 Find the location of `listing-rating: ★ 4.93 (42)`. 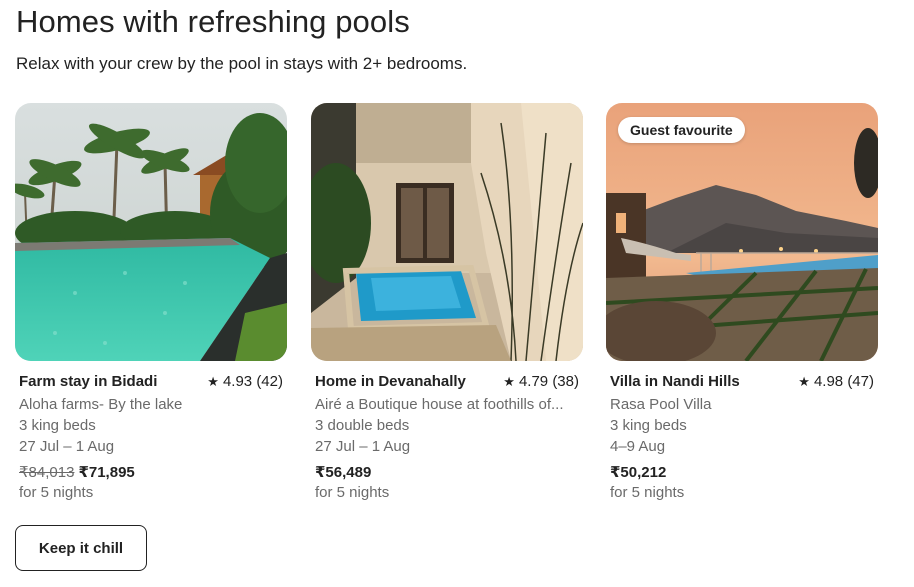

listing-rating: ★ 4.93 (42) is located at coordinates (247, 381).